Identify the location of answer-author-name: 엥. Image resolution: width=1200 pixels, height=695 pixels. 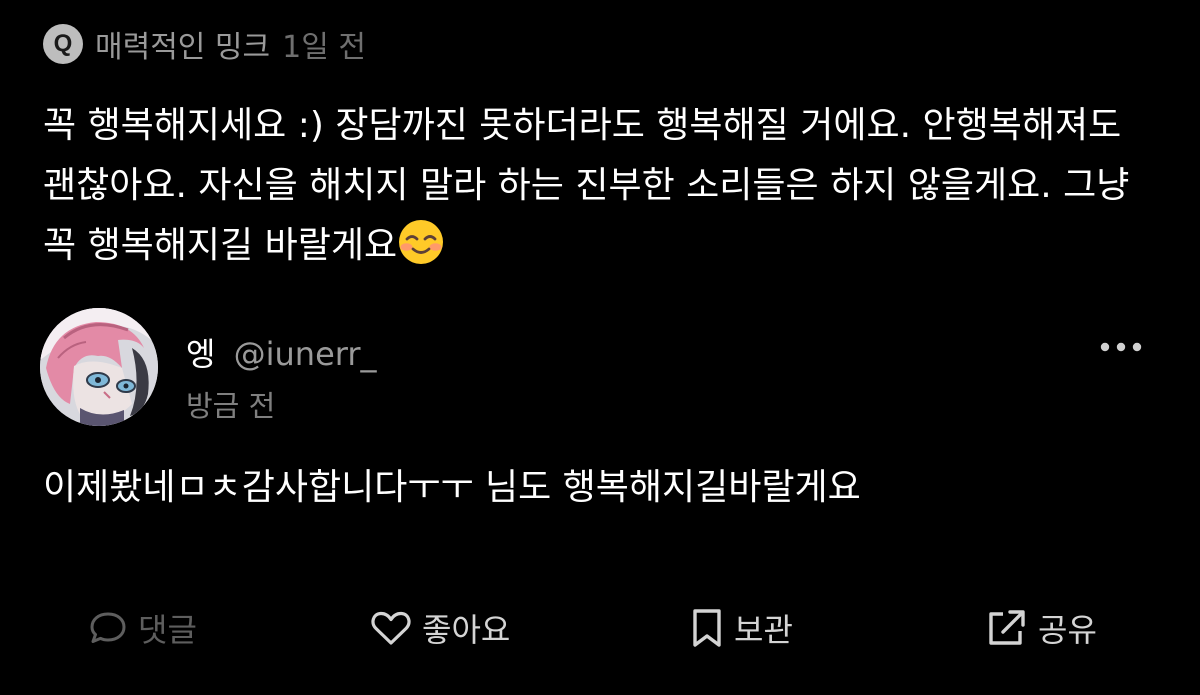
(201, 354).